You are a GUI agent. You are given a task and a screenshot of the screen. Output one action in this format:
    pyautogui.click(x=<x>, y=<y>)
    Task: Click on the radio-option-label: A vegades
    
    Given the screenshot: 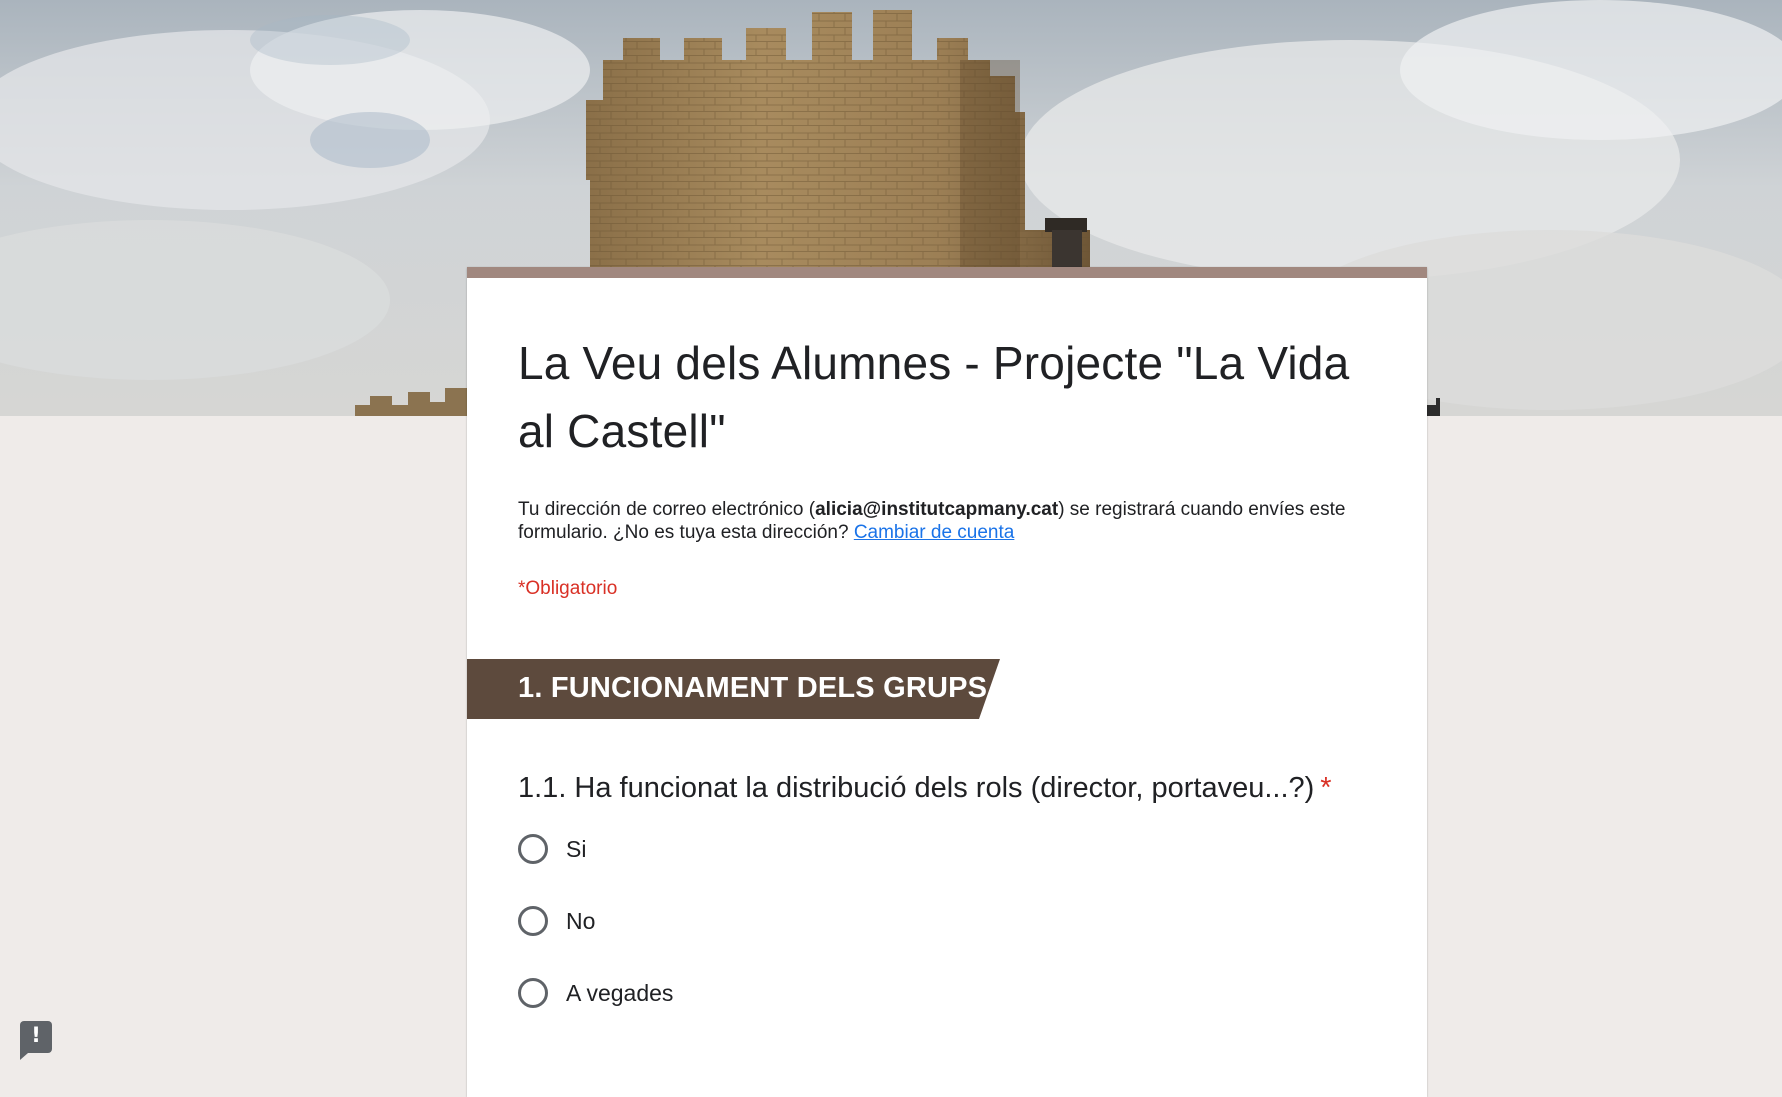 What is the action you would take?
    pyautogui.click(x=620, y=992)
    